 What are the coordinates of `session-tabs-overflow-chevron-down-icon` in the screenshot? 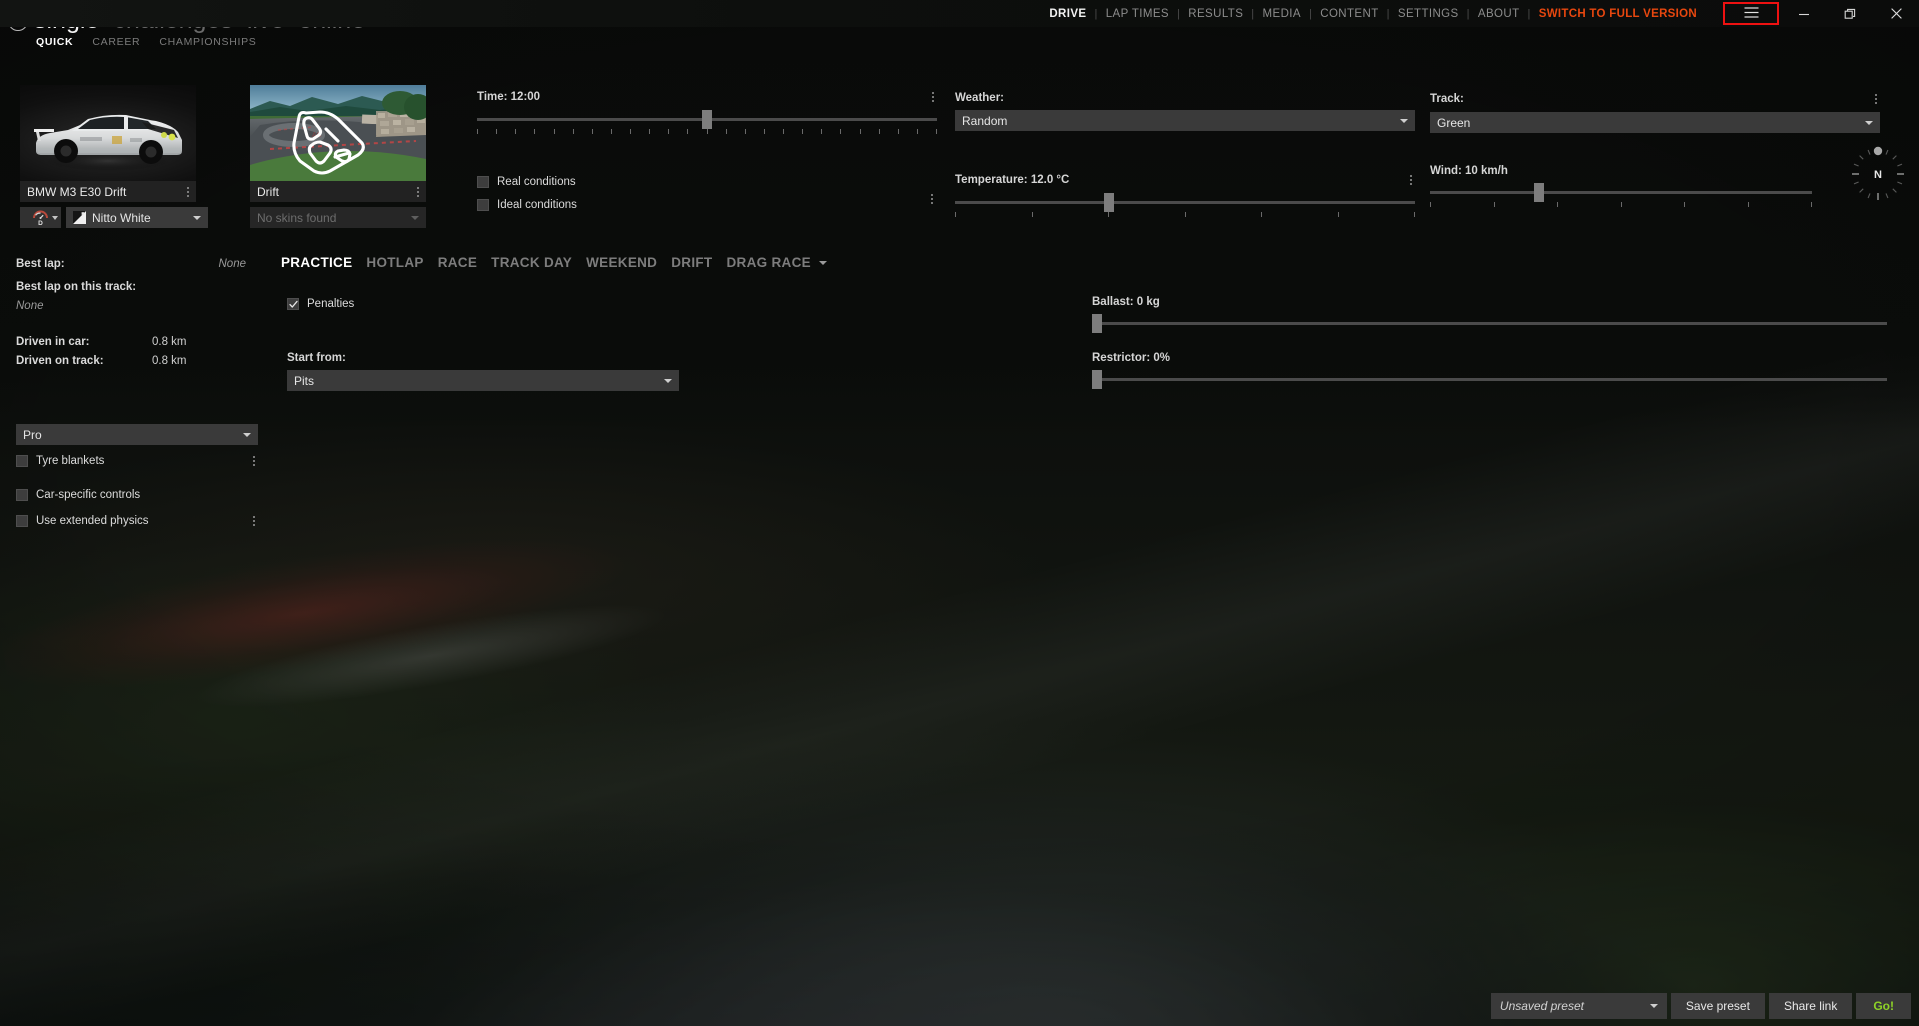 It's located at (822, 262).